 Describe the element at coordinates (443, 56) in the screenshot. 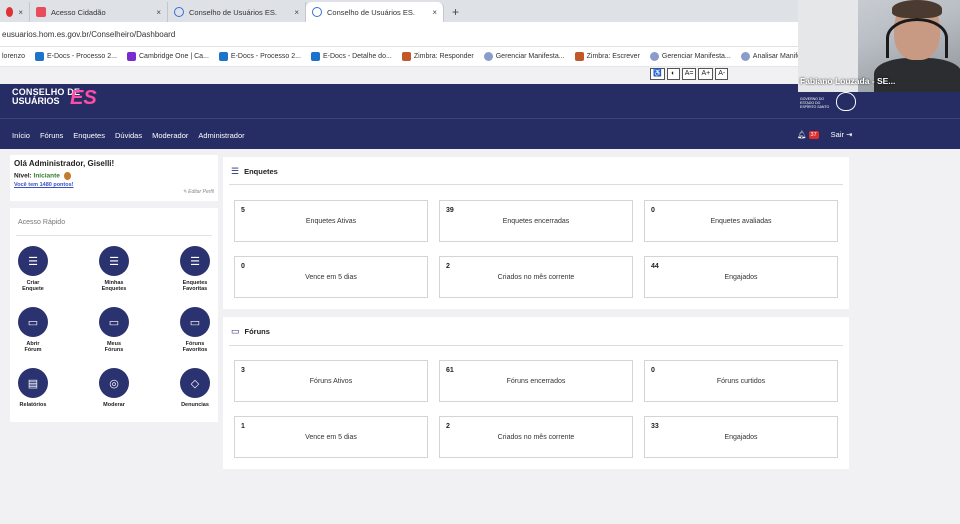

I see `bookmark-label: Zimbra: Responder` at that location.